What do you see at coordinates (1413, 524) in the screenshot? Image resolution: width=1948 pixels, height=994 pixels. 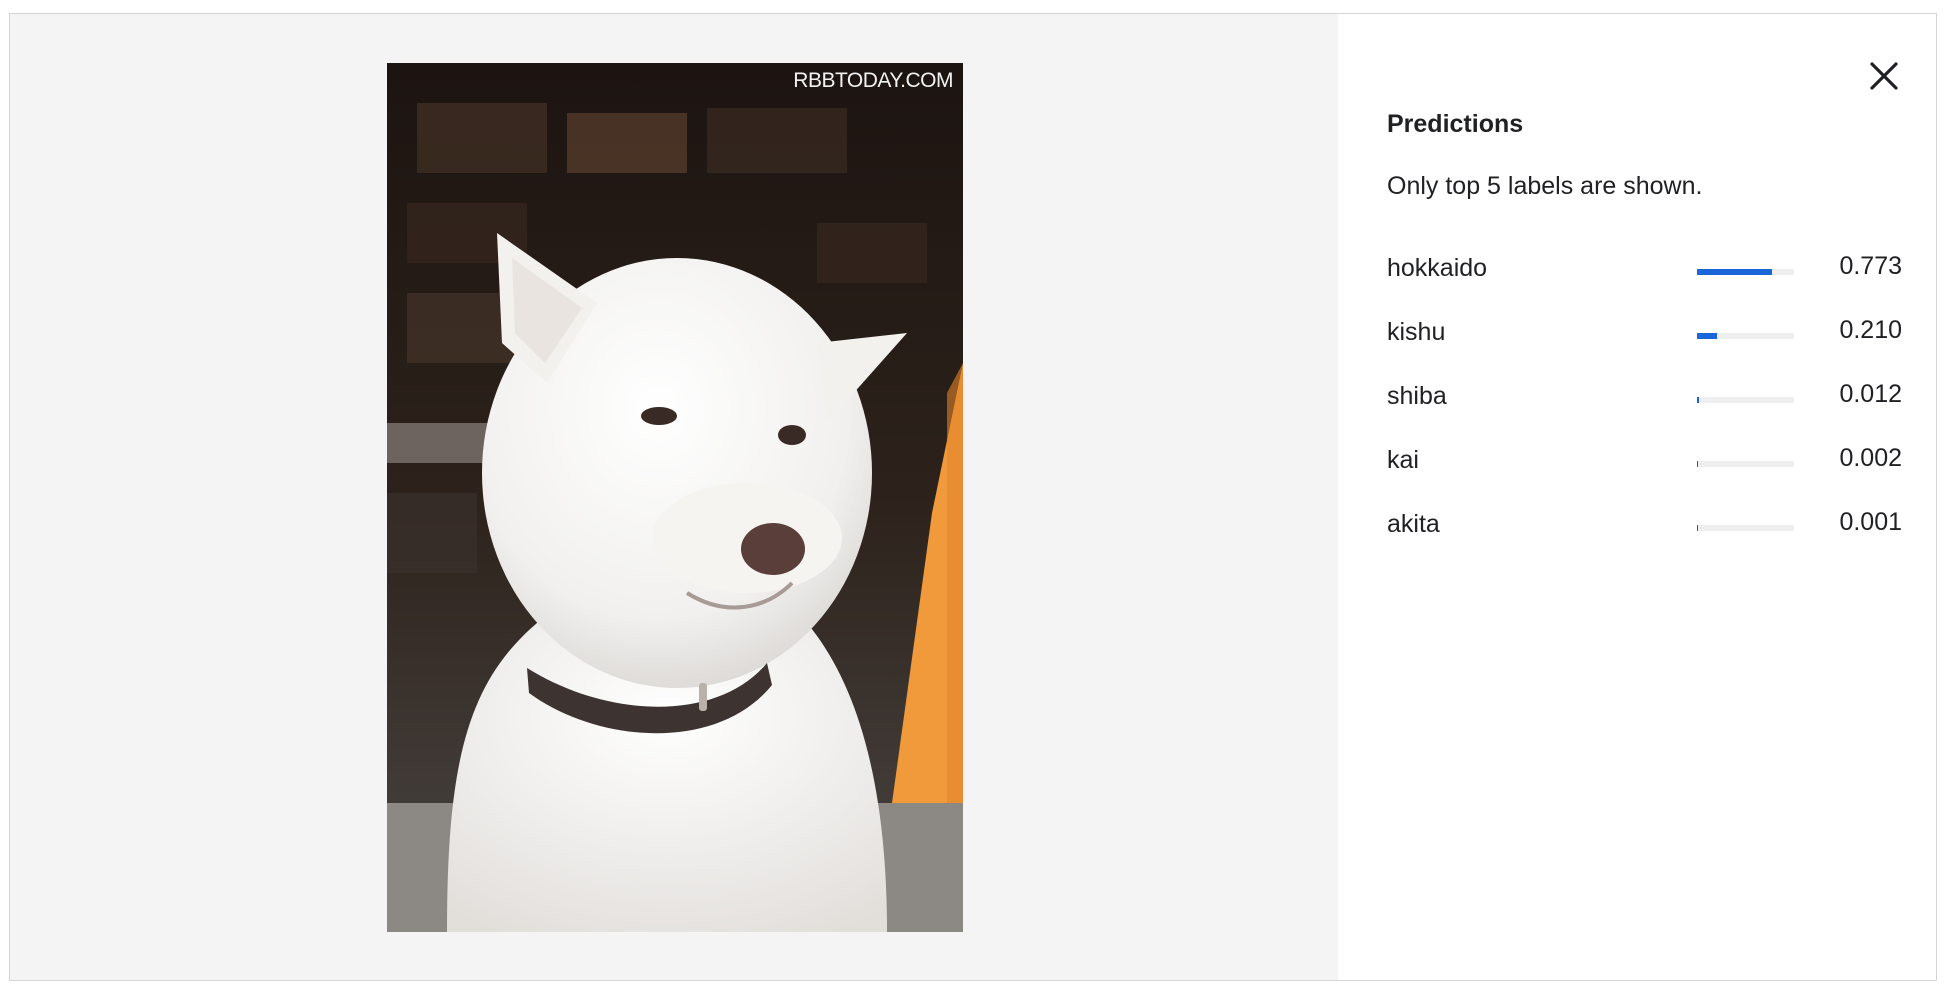 I see `prediction-label: akita` at bounding box center [1413, 524].